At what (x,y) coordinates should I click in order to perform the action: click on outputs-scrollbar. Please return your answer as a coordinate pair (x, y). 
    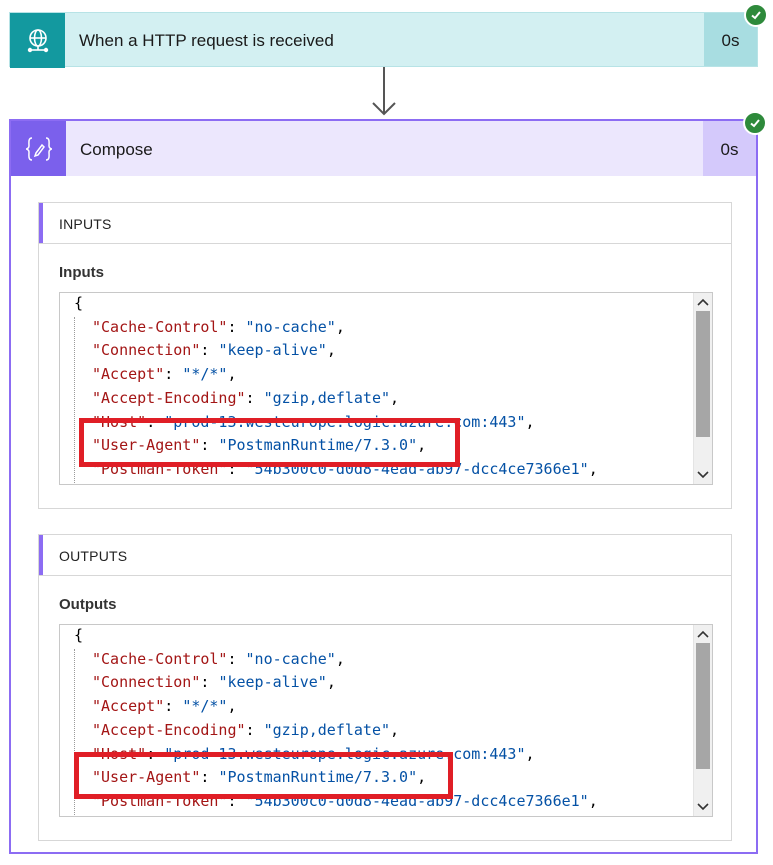
    Looking at the image, I should click on (702, 720).